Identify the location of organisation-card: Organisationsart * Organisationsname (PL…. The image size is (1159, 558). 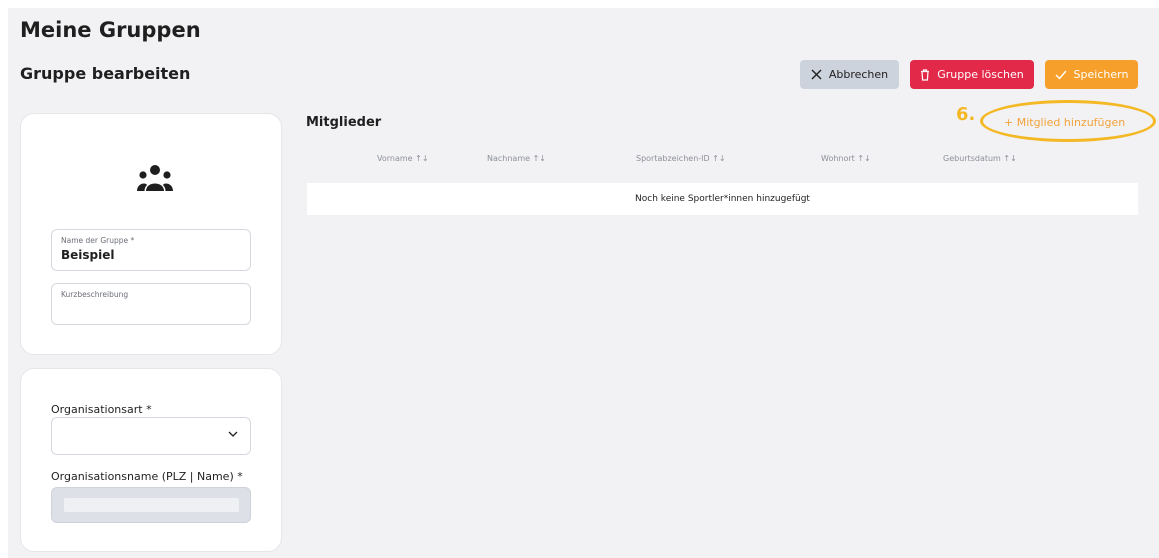
(151, 460).